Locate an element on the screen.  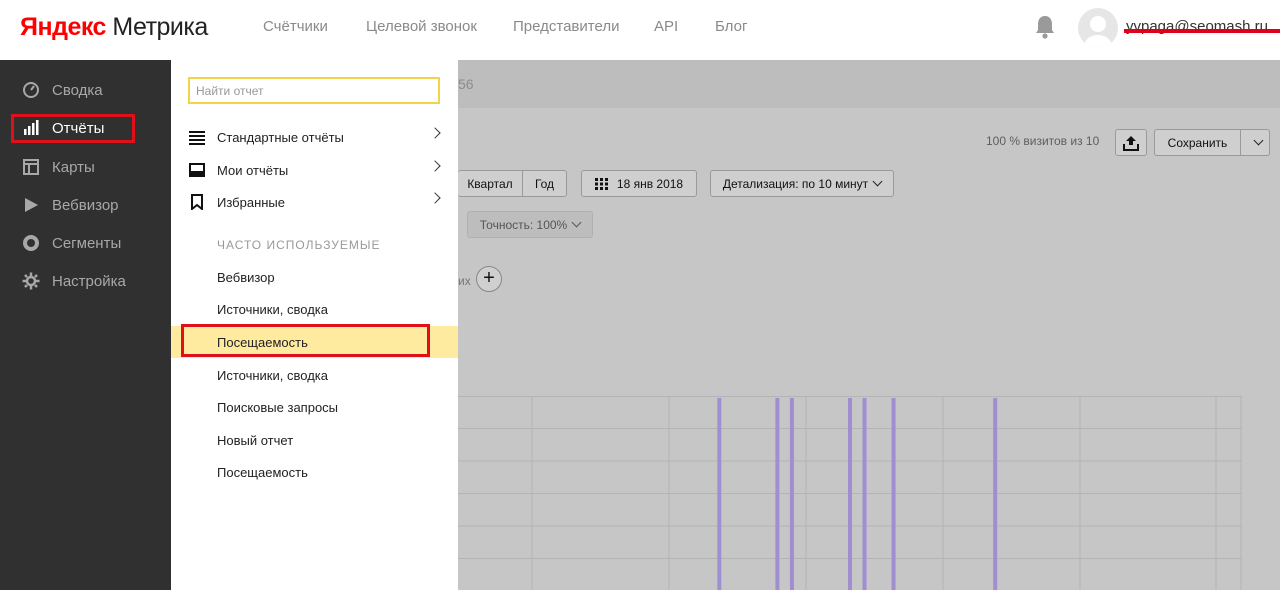
frequent-item-attendance: Посещаемость is located at coordinates (262, 342).